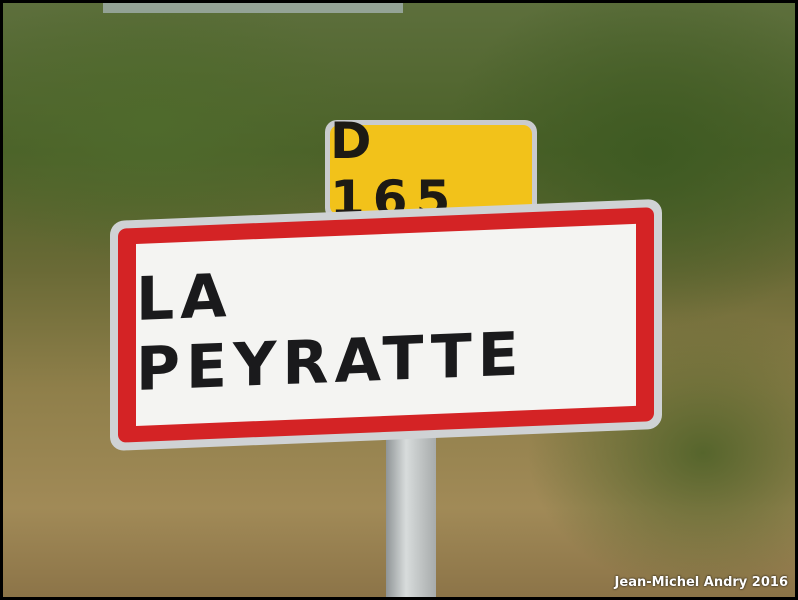 The image size is (798, 600). I want to click on sign-post, so click(411, 505).